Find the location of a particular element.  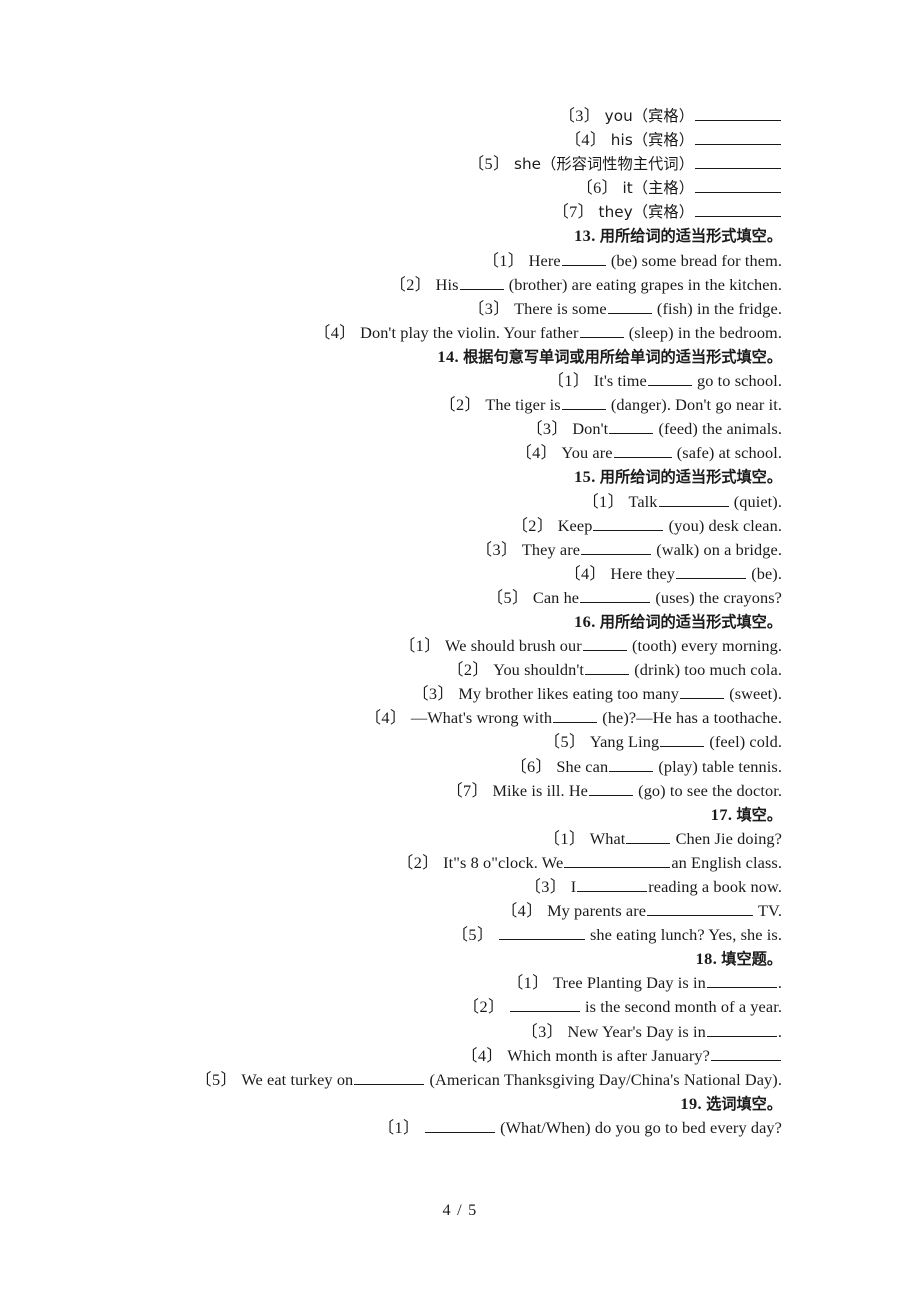

item-text-post: reading a book now. is located at coordinates (715, 886).